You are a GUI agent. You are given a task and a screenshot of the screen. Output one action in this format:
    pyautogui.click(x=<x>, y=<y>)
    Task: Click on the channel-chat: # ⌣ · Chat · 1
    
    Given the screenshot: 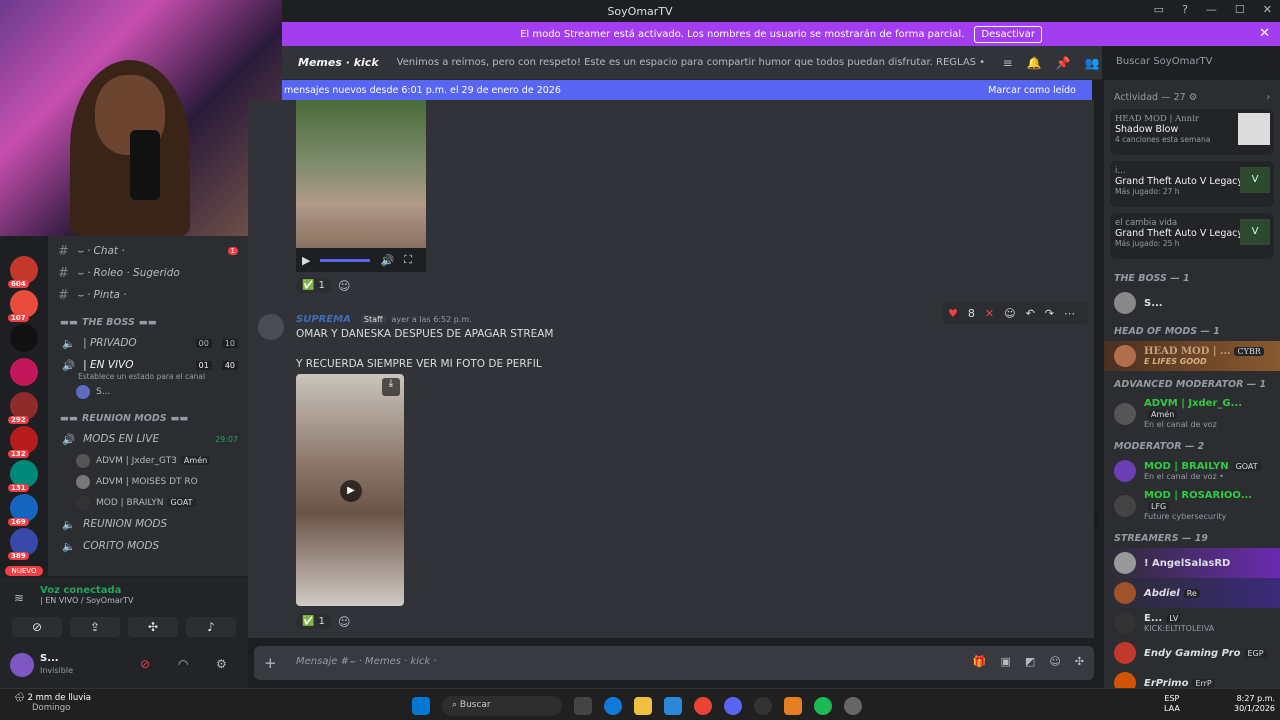 What is the action you would take?
    pyautogui.click(x=148, y=251)
    